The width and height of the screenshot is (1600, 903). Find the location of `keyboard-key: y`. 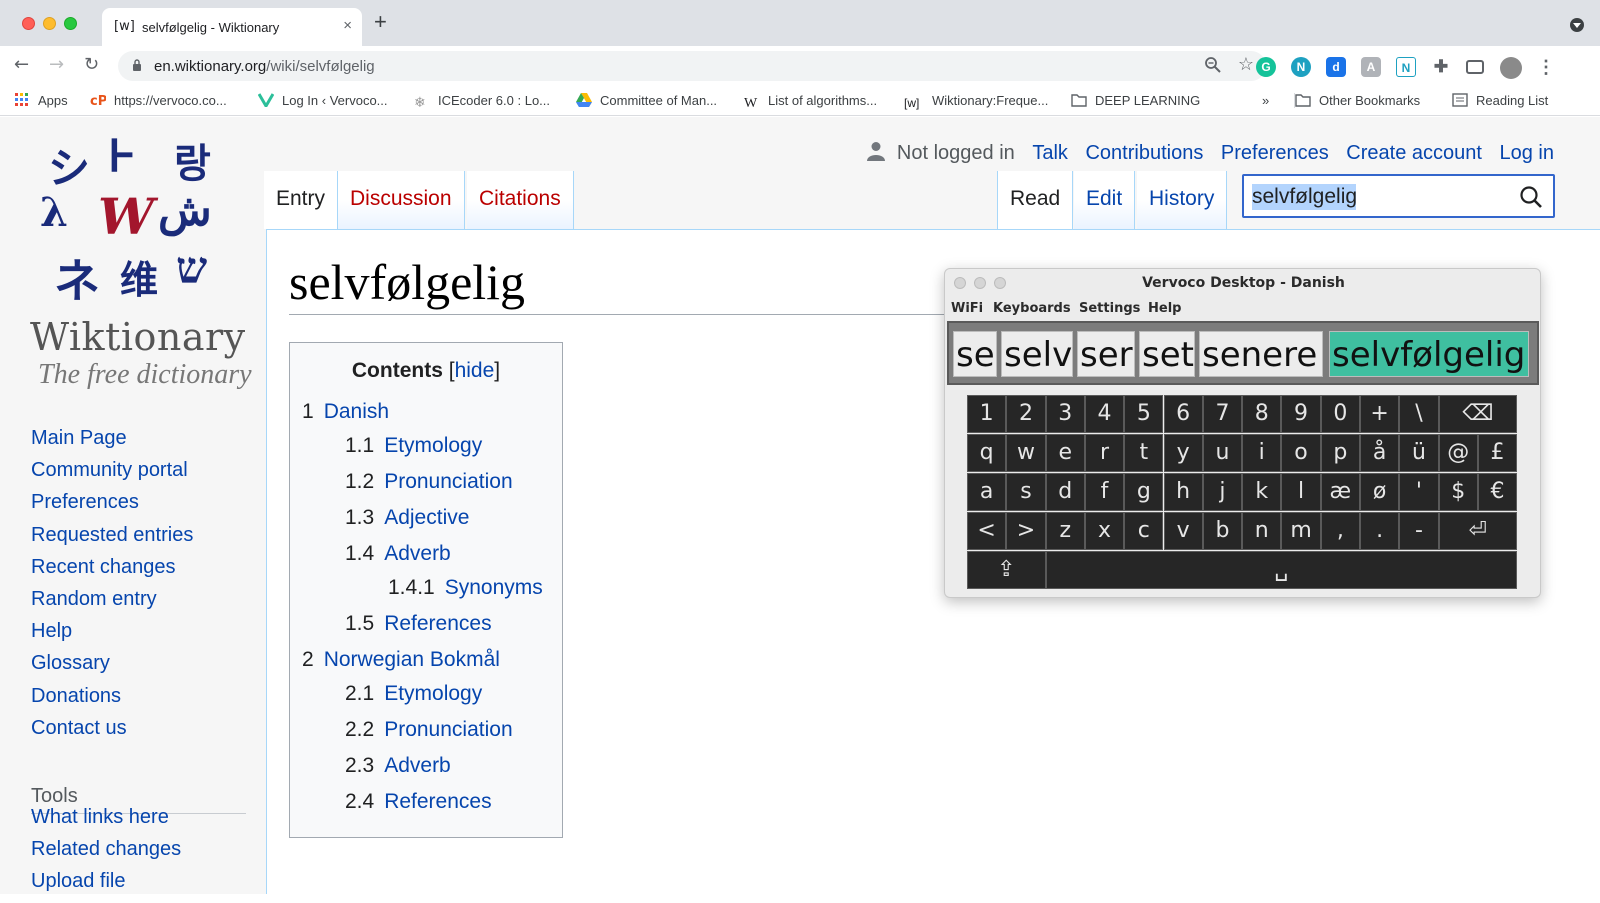

keyboard-key: y is located at coordinates (1183, 453).